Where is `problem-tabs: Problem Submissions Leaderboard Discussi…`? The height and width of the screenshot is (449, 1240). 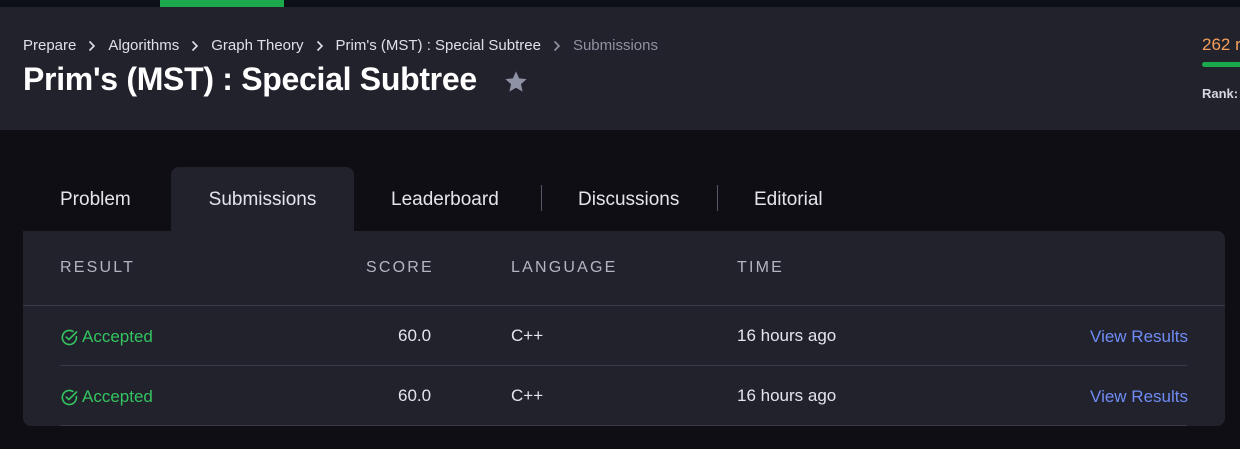
problem-tabs: Problem Submissions Leaderboard Discussi… is located at coordinates (624, 199).